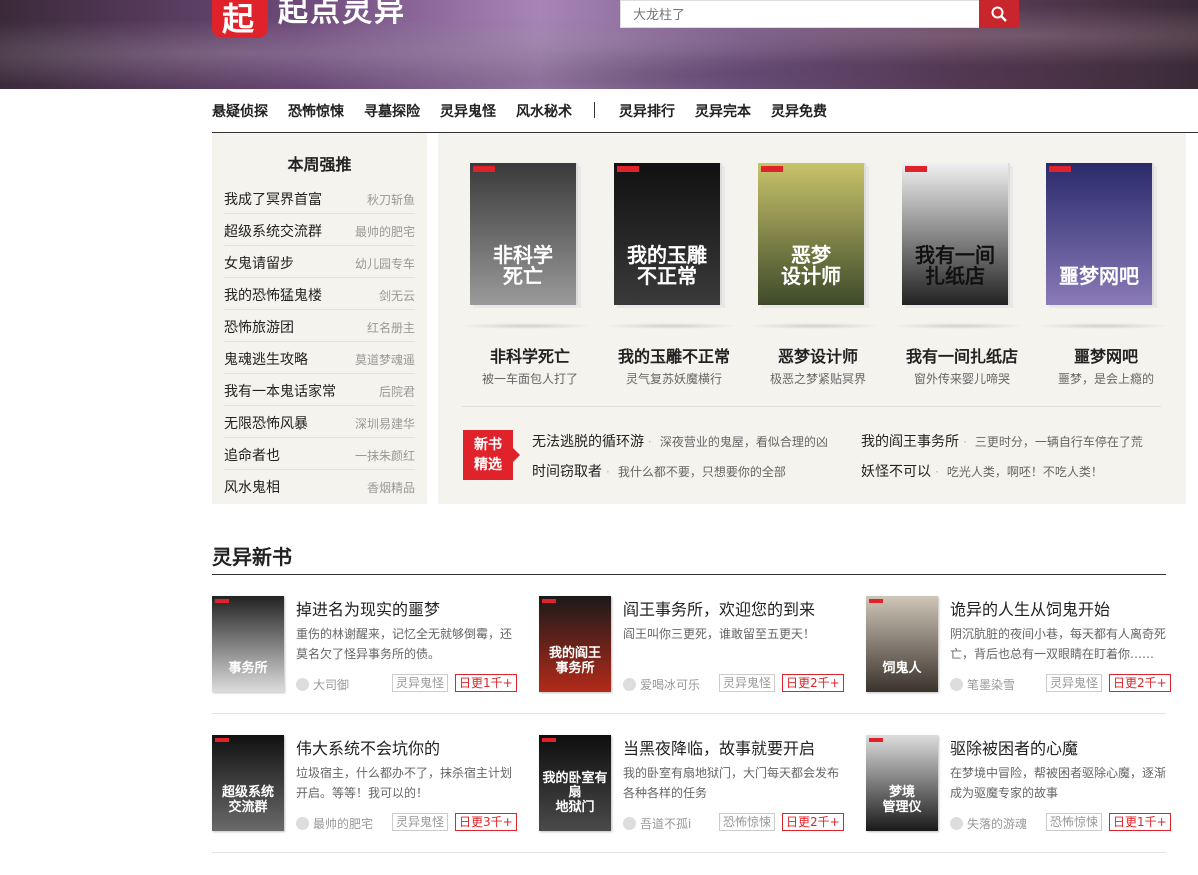 The height and width of the screenshot is (875, 1198). I want to click on list-item: 鬼魂逃生攻略 莫道梦魂遥, so click(319, 358).